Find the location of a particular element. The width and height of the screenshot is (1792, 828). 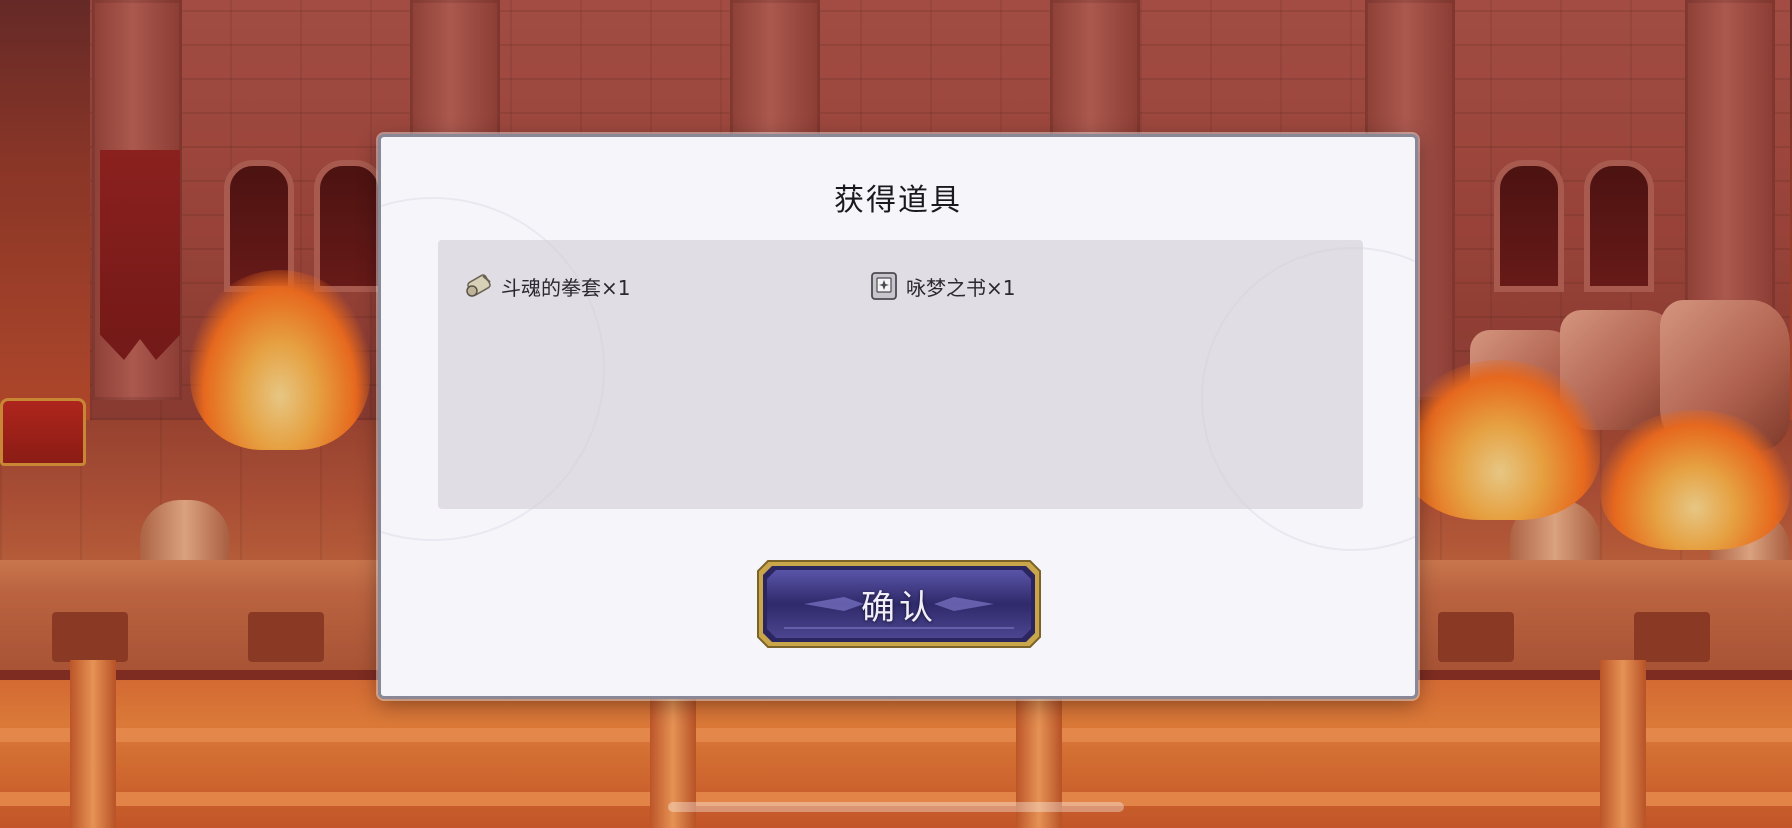

confirm-button: 确认 is located at coordinates (899, 604).